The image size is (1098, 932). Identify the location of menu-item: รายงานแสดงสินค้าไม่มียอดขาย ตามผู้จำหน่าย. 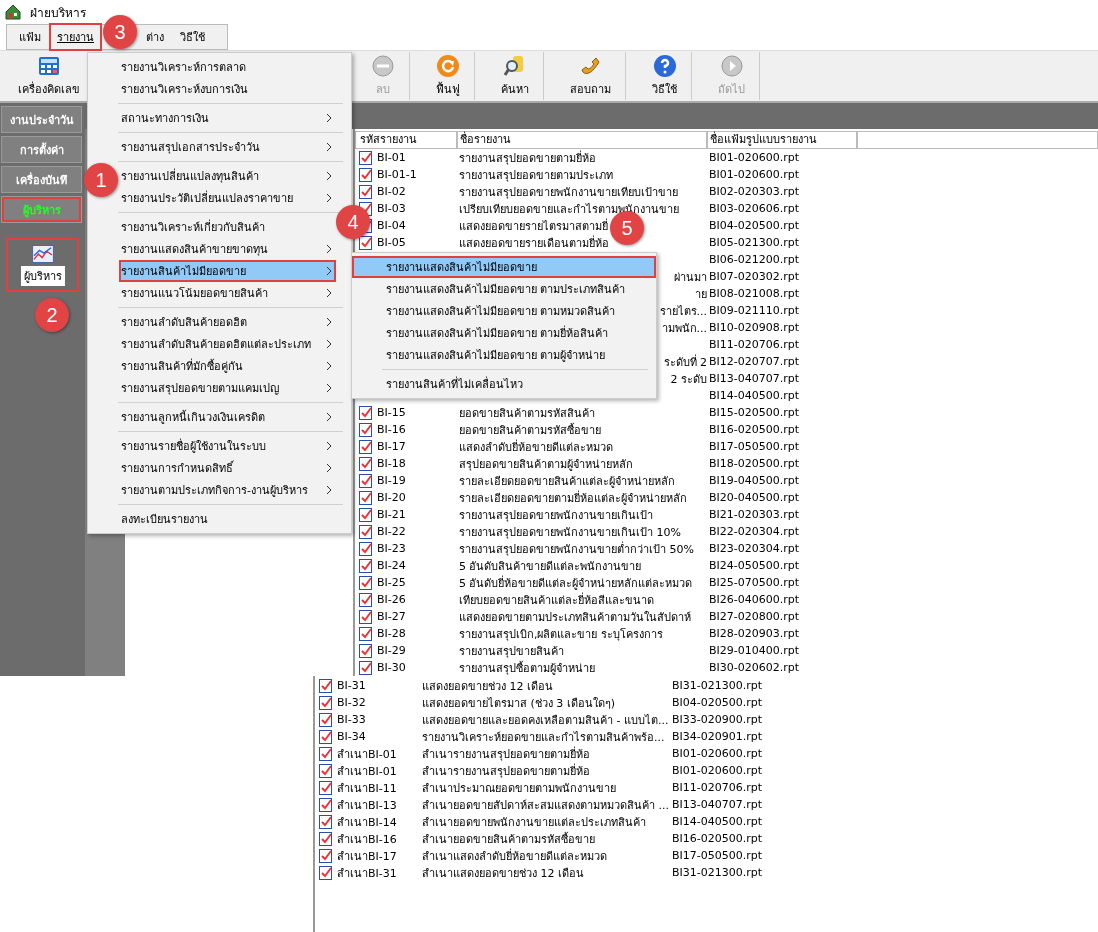
(504, 355).